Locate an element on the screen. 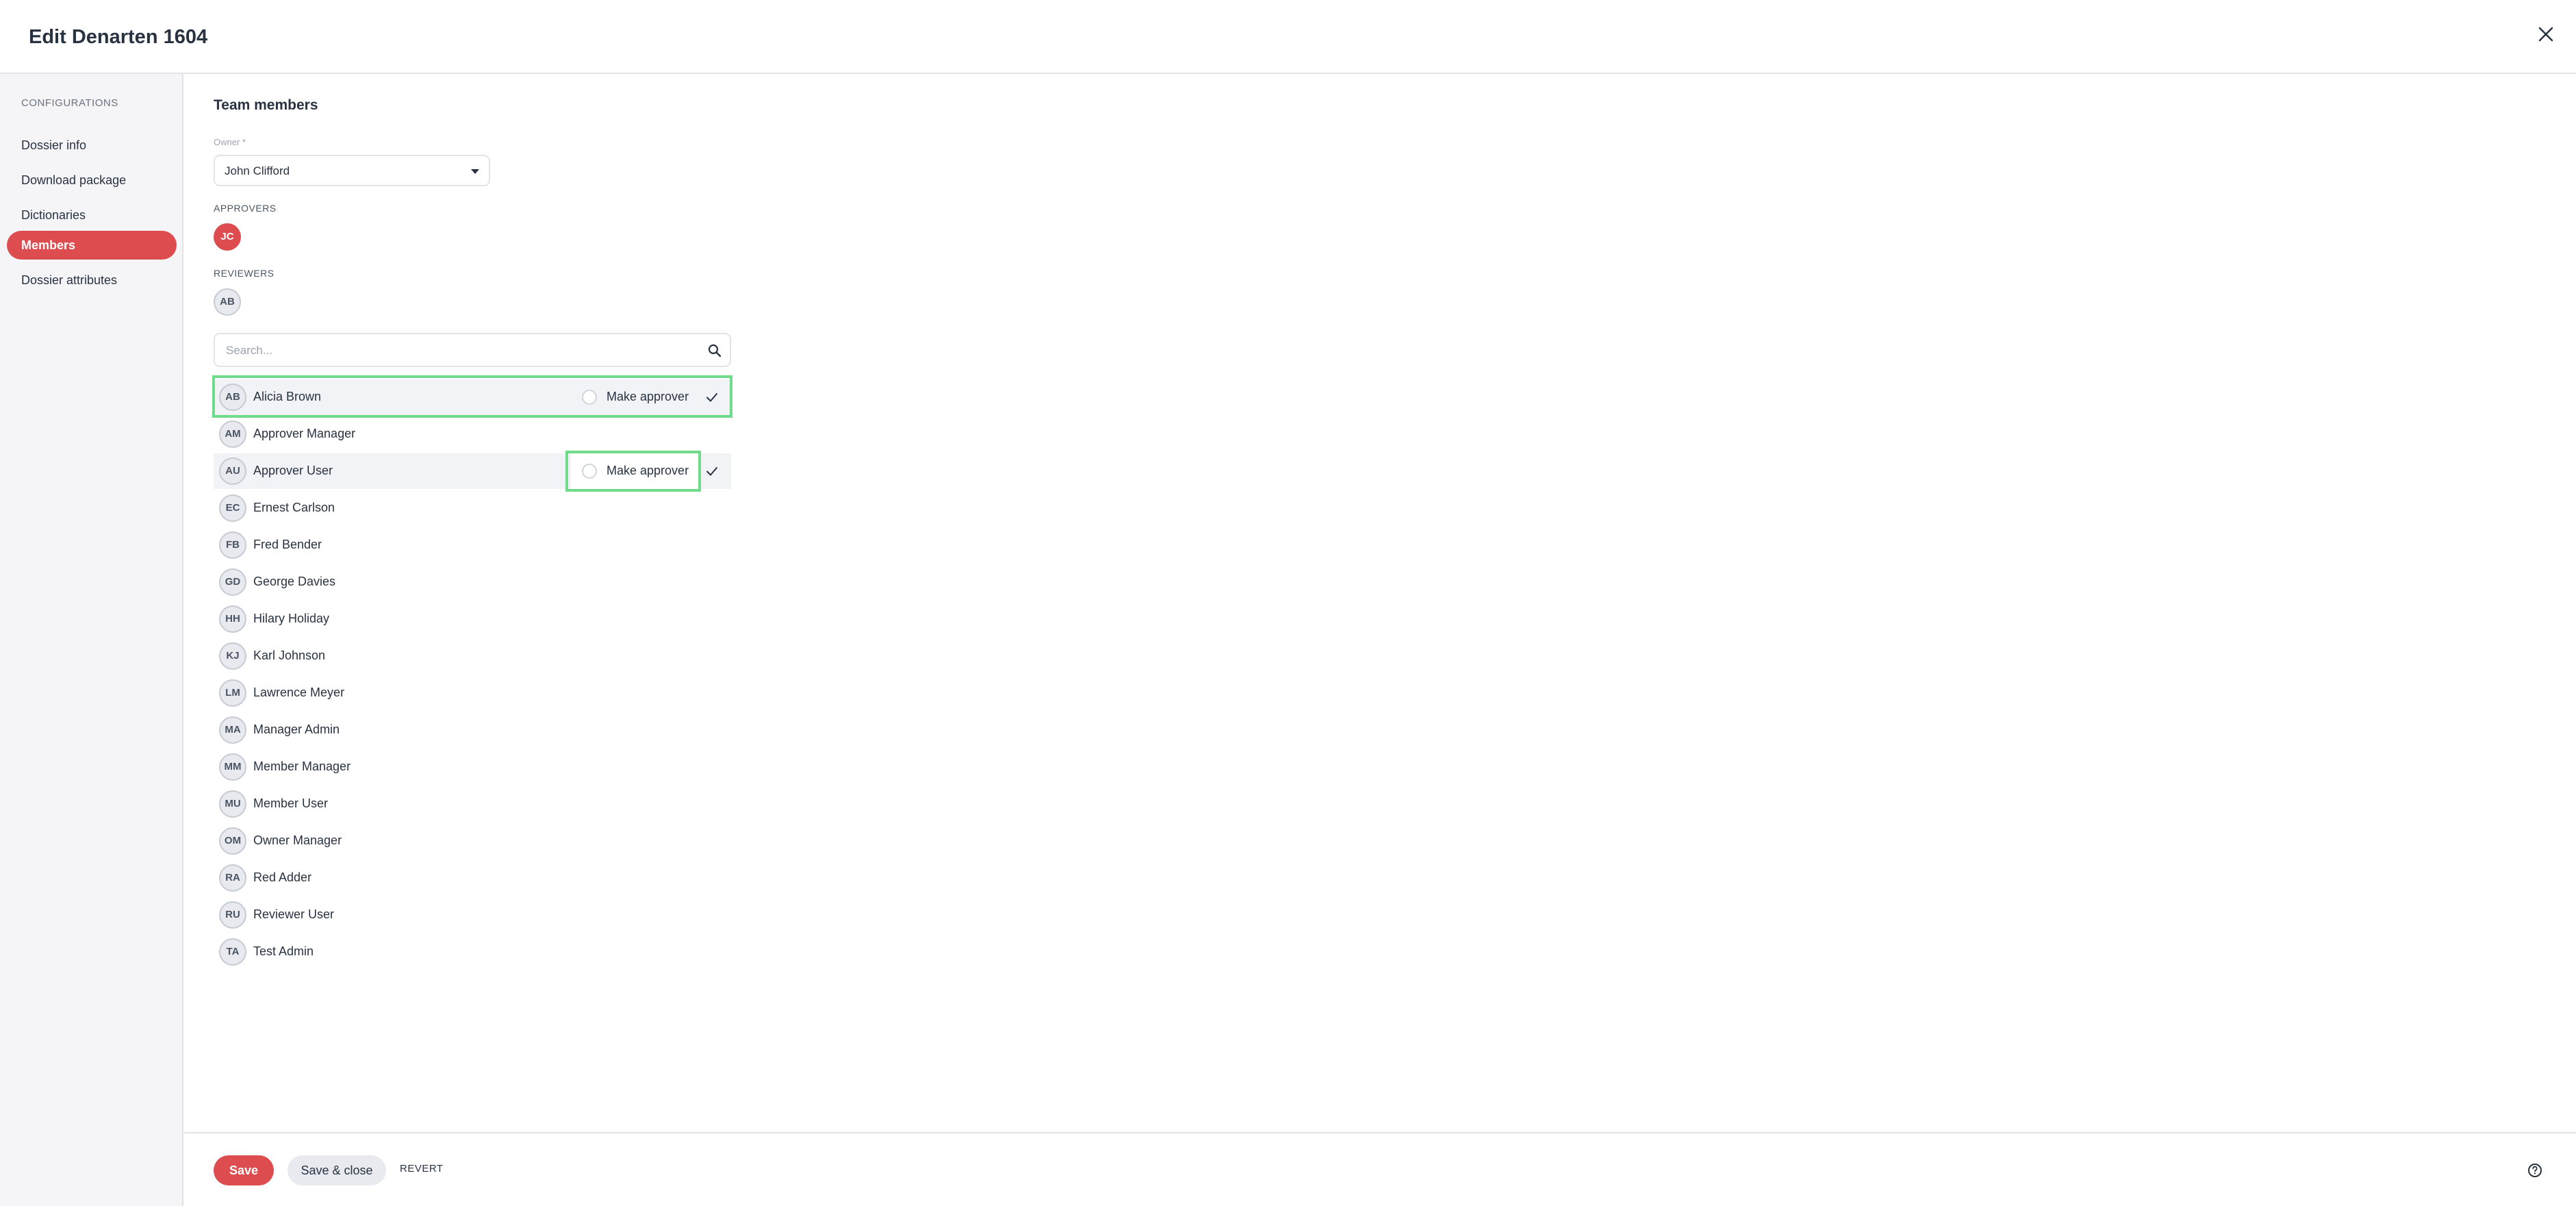 This screenshot has width=2576, height=1206. close-icon is located at coordinates (2545, 34).